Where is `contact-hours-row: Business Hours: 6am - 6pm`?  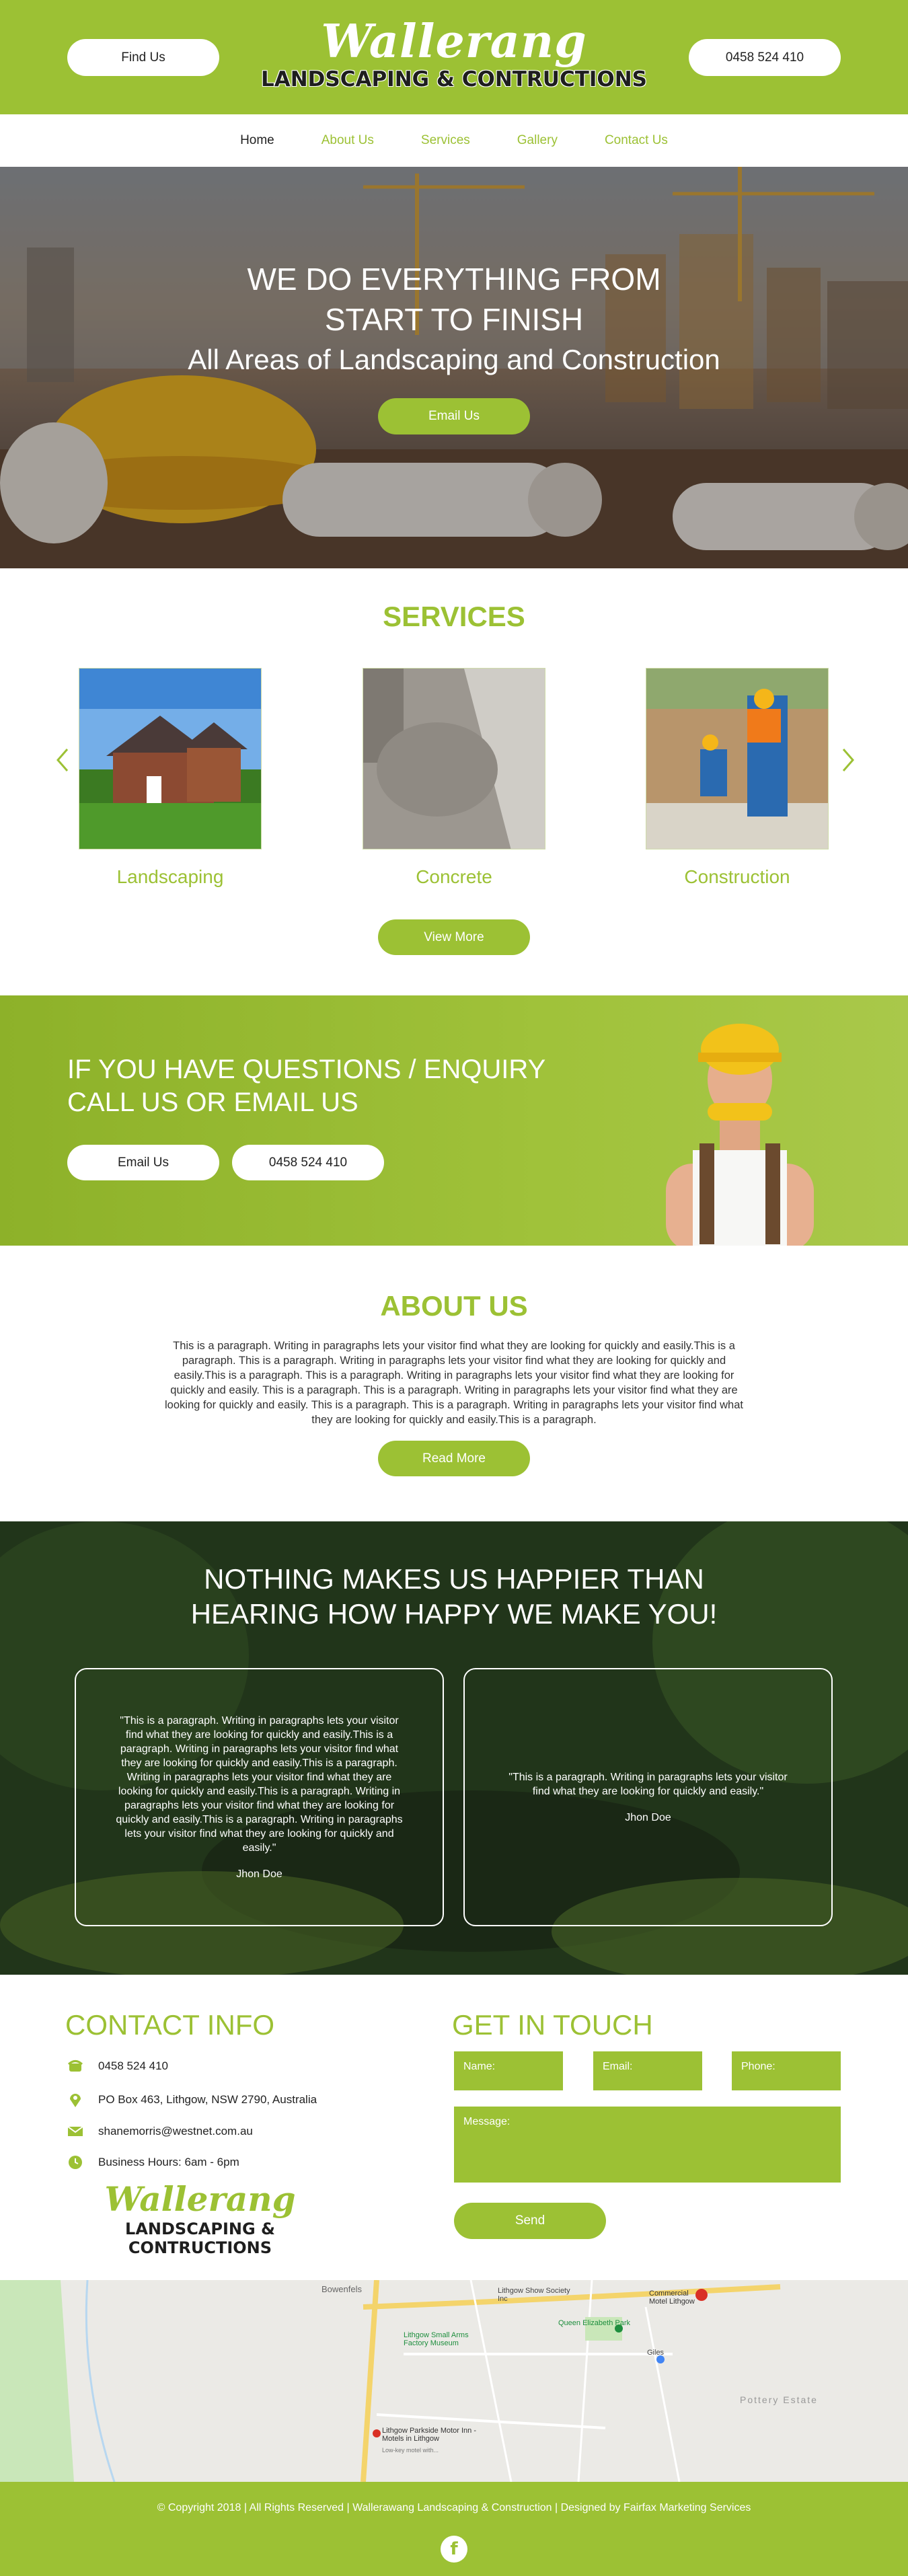
contact-hours-row: Business Hours: 6am - 6pm is located at coordinates (153, 2162).